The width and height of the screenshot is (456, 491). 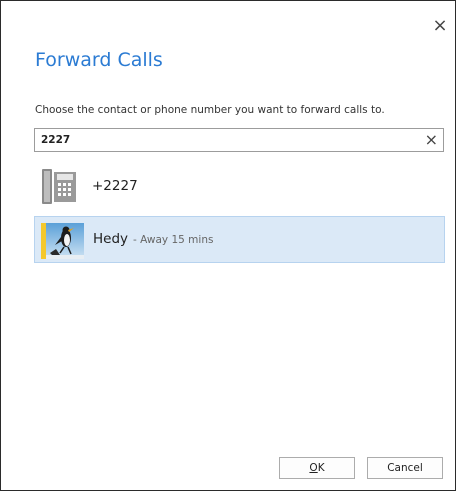 I want to click on contact-name: Hedy, so click(x=111, y=239).